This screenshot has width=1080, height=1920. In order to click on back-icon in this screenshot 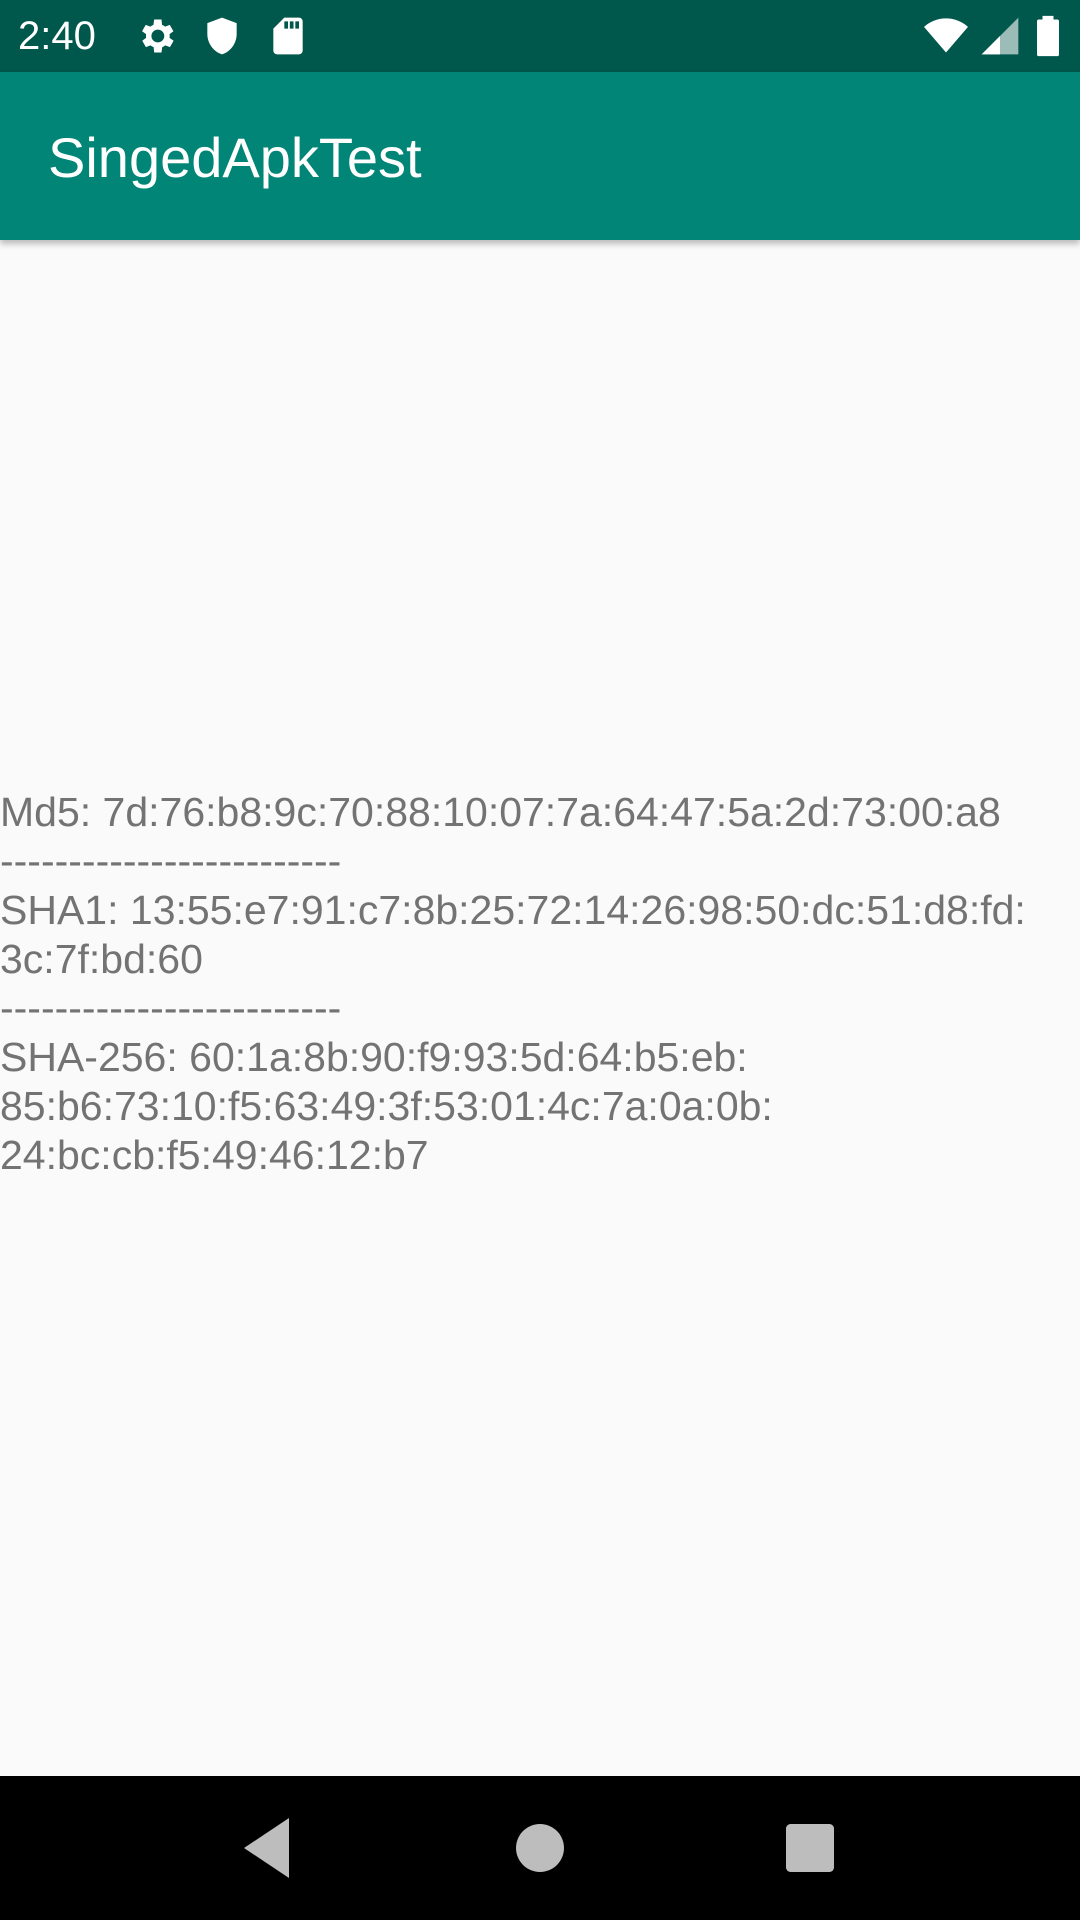, I will do `click(268, 1848)`.